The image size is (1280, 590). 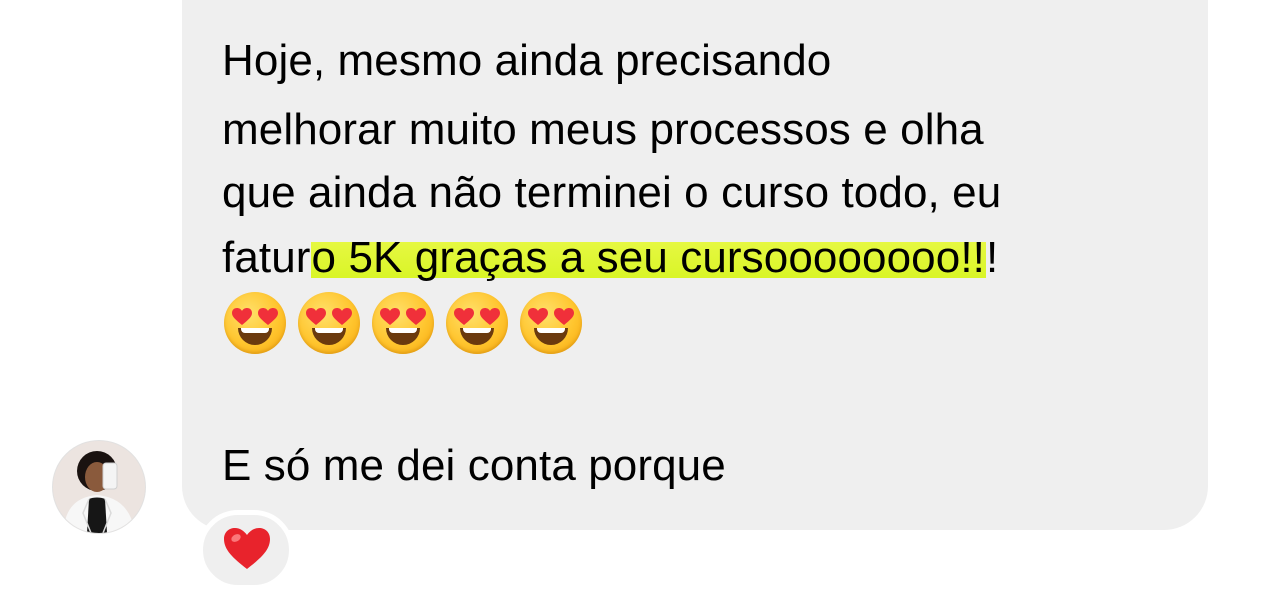 What do you see at coordinates (266, 257) in the screenshot?
I see `line-4-start: fatur` at bounding box center [266, 257].